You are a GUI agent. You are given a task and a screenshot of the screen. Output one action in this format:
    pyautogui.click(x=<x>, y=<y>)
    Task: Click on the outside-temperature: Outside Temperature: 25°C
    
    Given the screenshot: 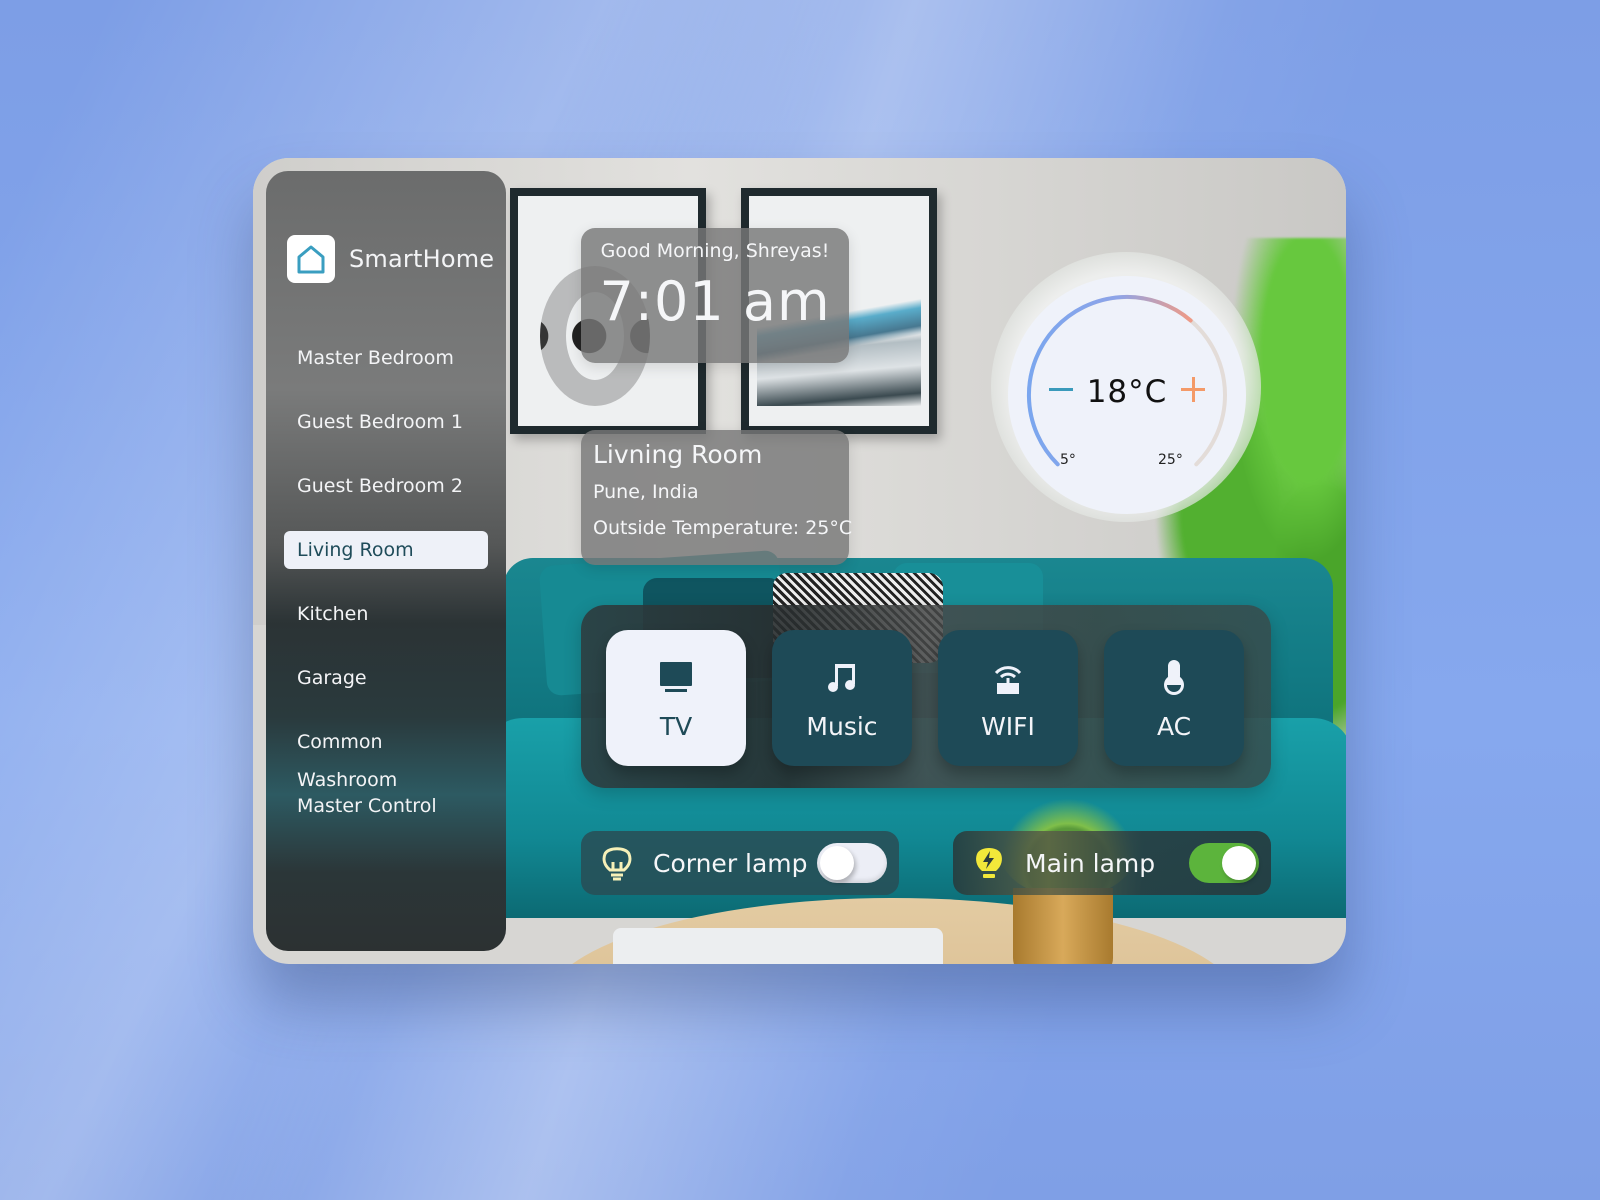 What is the action you would take?
    pyautogui.click(x=723, y=528)
    